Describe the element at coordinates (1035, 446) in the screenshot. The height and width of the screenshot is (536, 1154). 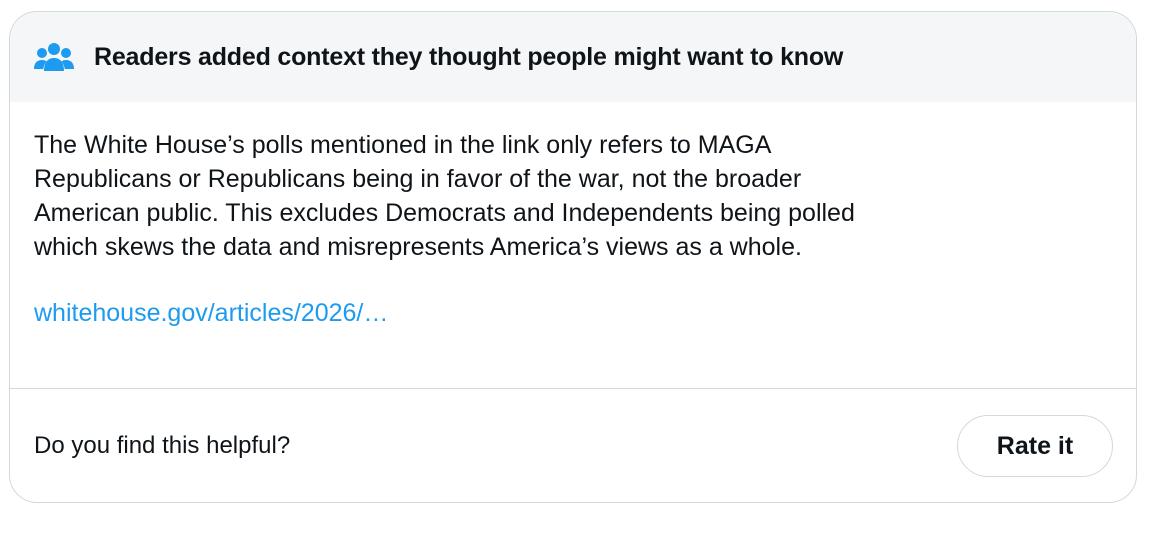
I see `rate-it-button: Rate it` at that location.